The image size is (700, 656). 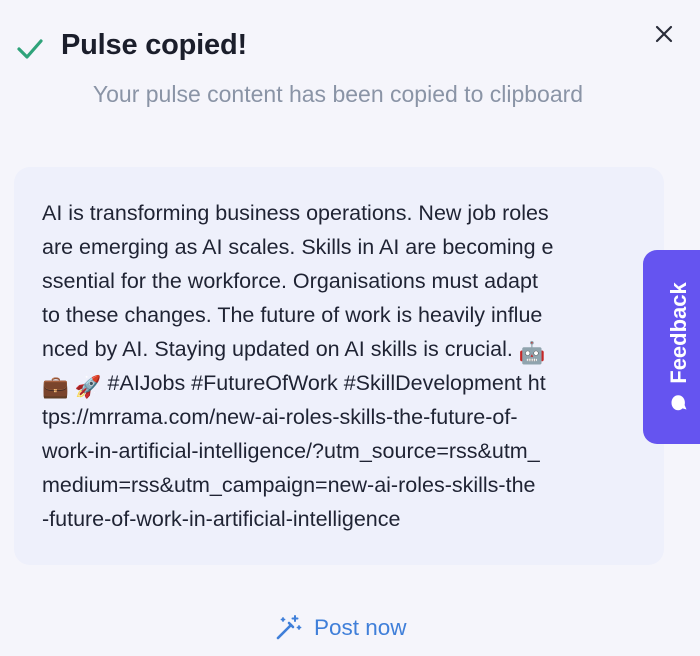 What do you see at coordinates (289, 627) in the screenshot?
I see `magic-wand-icon` at bounding box center [289, 627].